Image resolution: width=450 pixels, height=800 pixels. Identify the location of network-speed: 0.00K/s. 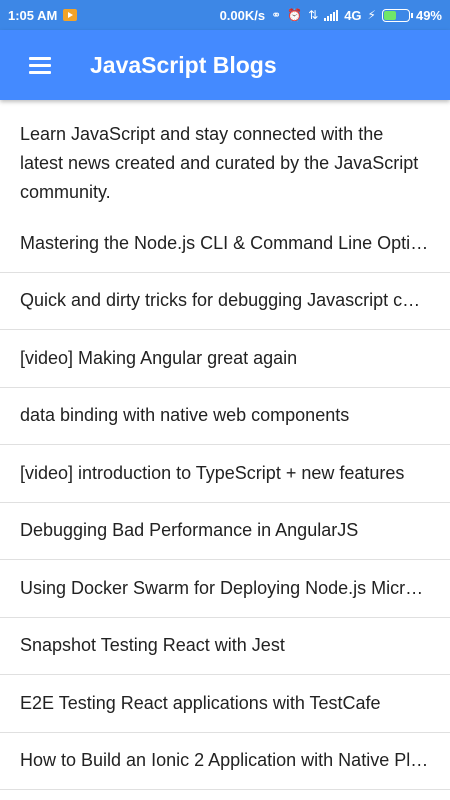
(242, 15).